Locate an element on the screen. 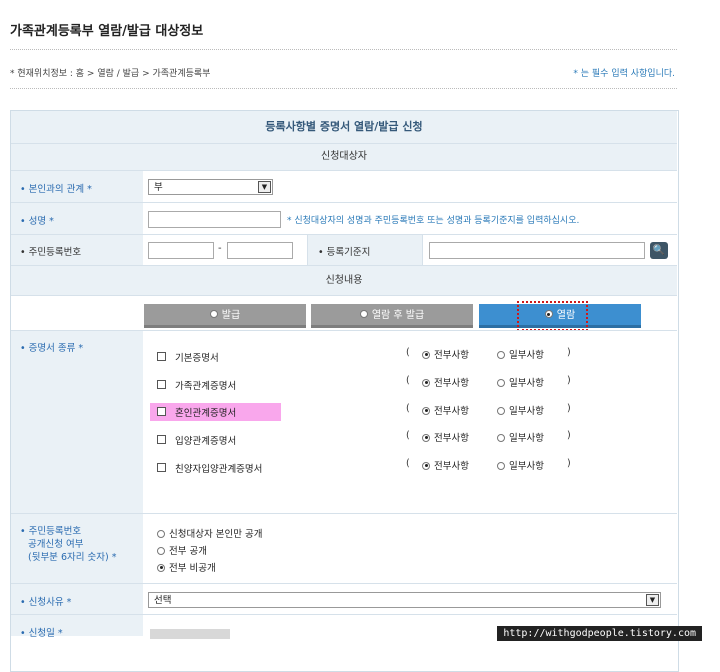  relation-select: 부 ▼ is located at coordinates (210, 187).